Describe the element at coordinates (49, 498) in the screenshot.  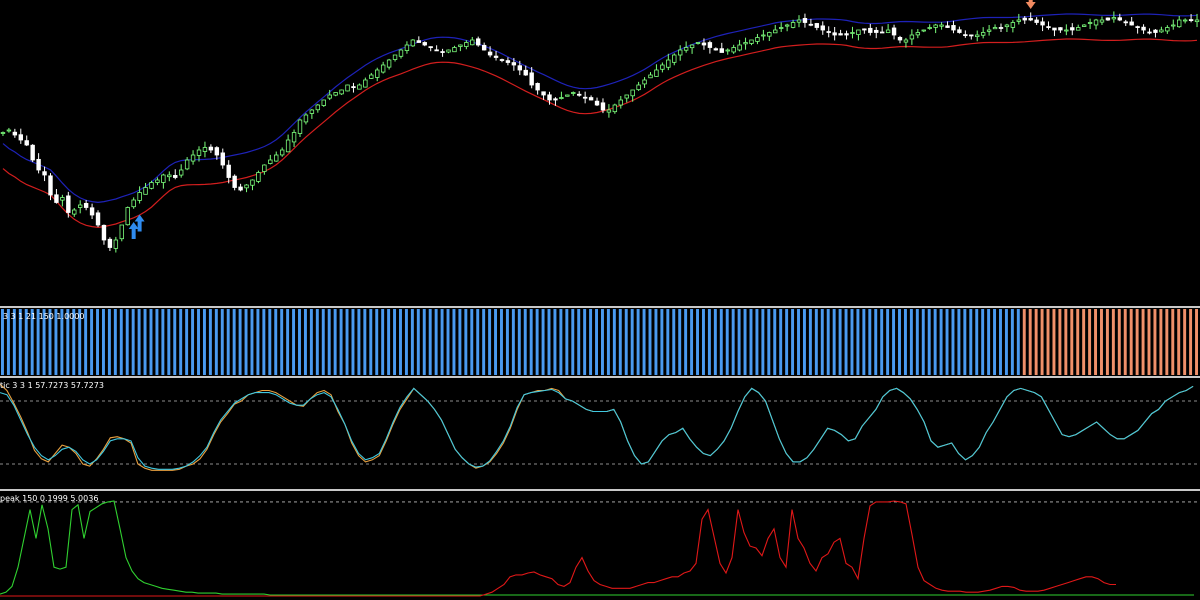
I see `peak-indicator-label: peak 150 0.1999 5.0036` at that location.